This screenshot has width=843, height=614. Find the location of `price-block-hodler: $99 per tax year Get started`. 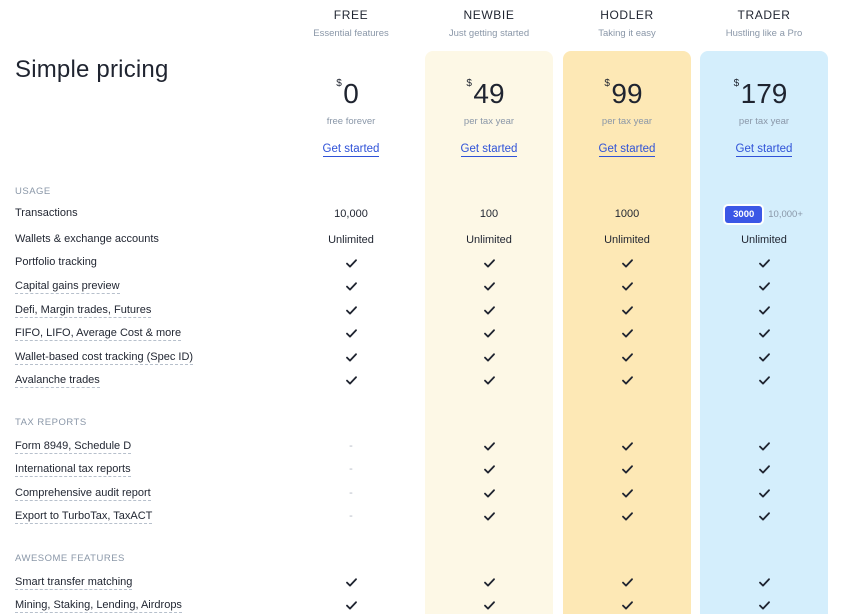

price-block-hodler: $99 per tax year Get started is located at coordinates (627, 117).